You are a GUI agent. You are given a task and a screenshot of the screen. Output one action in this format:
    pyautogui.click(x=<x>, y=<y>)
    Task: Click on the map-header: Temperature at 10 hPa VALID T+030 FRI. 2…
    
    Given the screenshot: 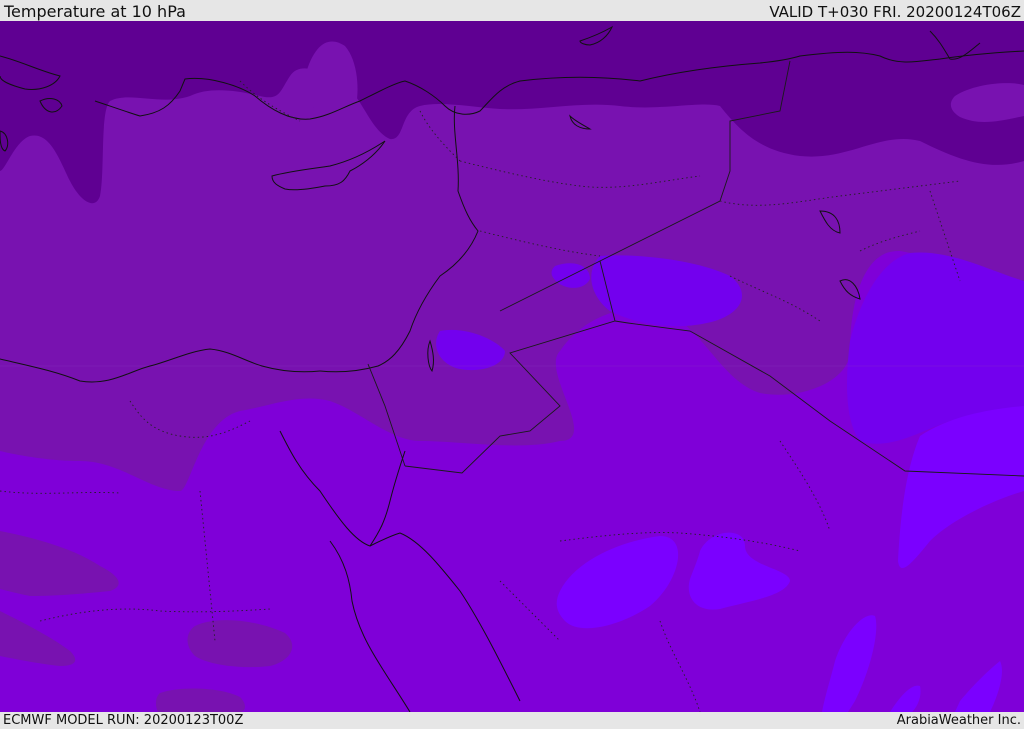 What is the action you would take?
    pyautogui.click(x=512, y=10)
    